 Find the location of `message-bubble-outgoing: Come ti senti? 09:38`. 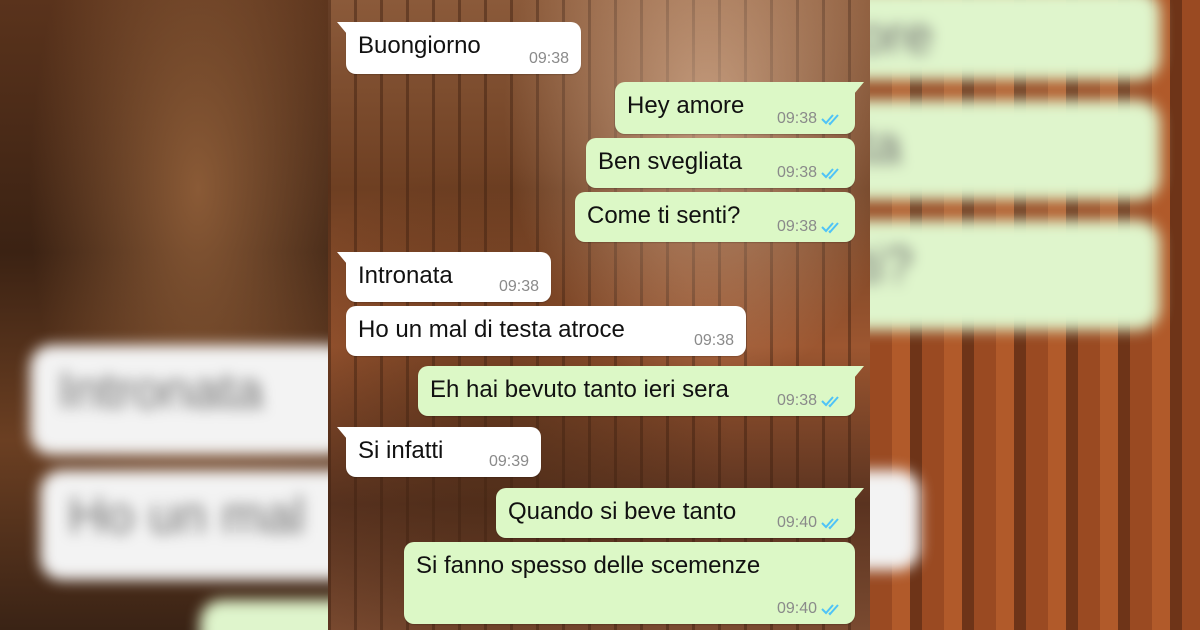

message-bubble-outgoing: Come ti senti? 09:38 is located at coordinates (715, 217).